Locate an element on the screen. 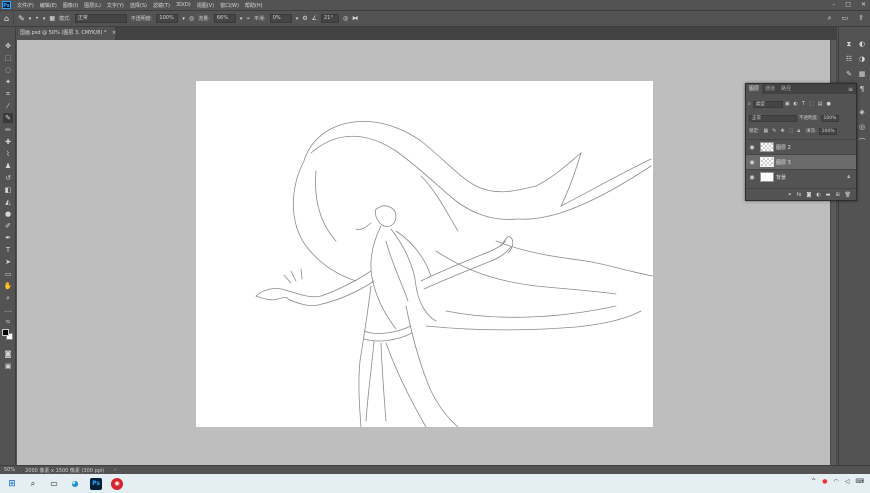 This screenshot has width=870, height=493. photoshop-taskbar-icon: Ps is located at coordinates (96, 483).